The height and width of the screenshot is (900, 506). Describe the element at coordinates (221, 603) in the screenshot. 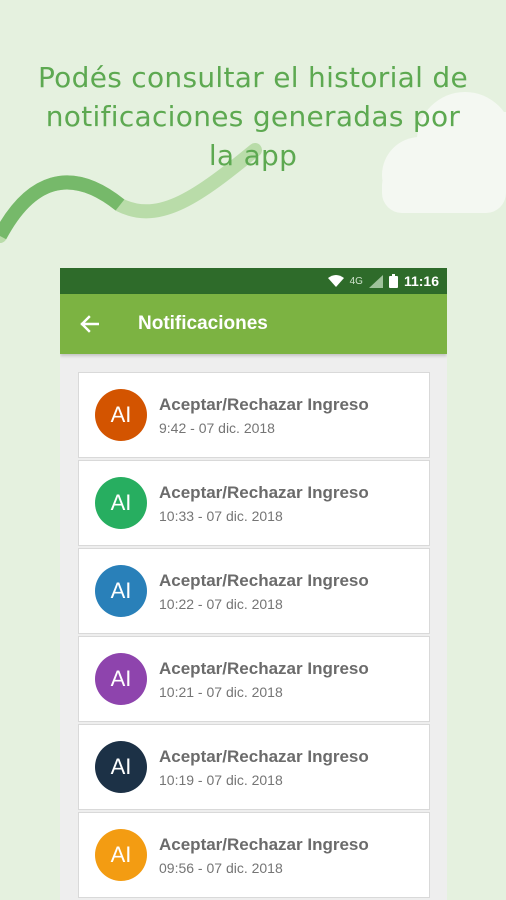

I see `notification-time: 10:22 - 07 dic. 2018` at that location.